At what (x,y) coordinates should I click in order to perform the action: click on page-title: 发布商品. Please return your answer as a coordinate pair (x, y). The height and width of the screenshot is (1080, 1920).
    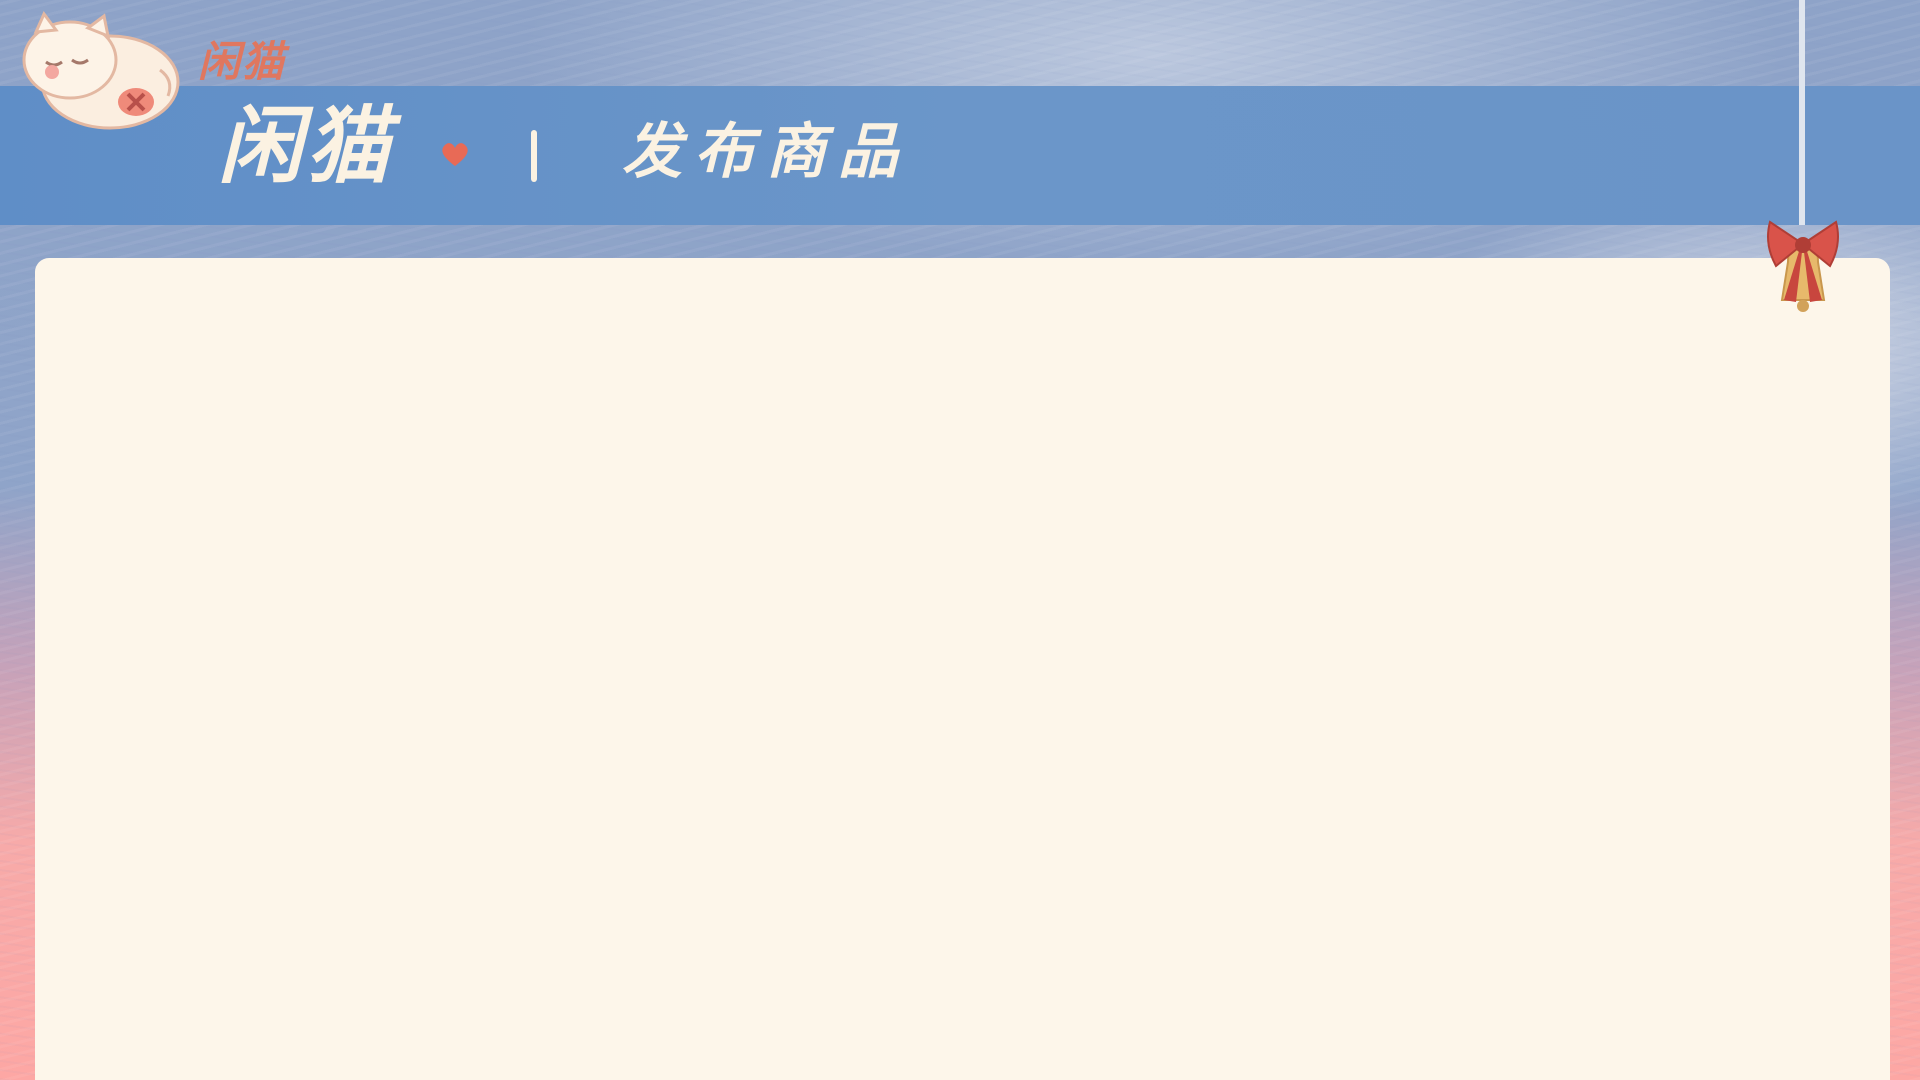
    Looking at the image, I should click on (766, 152).